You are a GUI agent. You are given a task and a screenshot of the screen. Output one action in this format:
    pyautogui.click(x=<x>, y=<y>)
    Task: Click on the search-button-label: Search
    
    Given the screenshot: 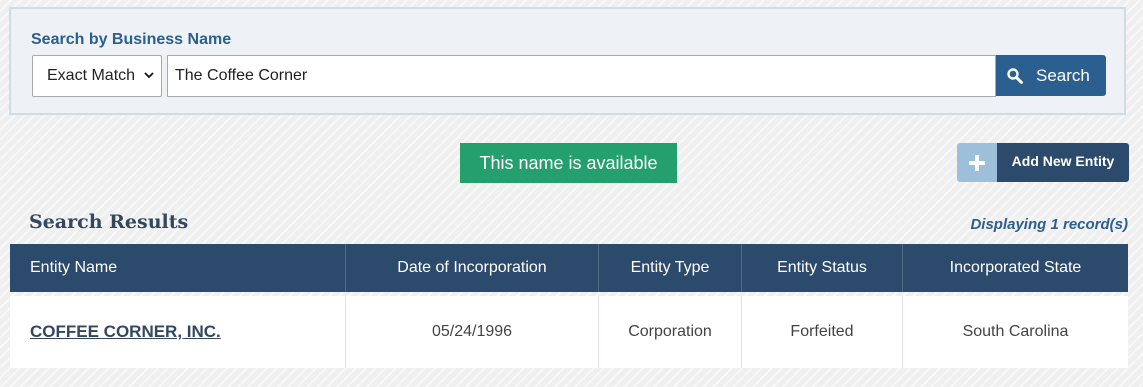 What is the action you would take?
    pyautogui.click(x=1063, y=75)
    